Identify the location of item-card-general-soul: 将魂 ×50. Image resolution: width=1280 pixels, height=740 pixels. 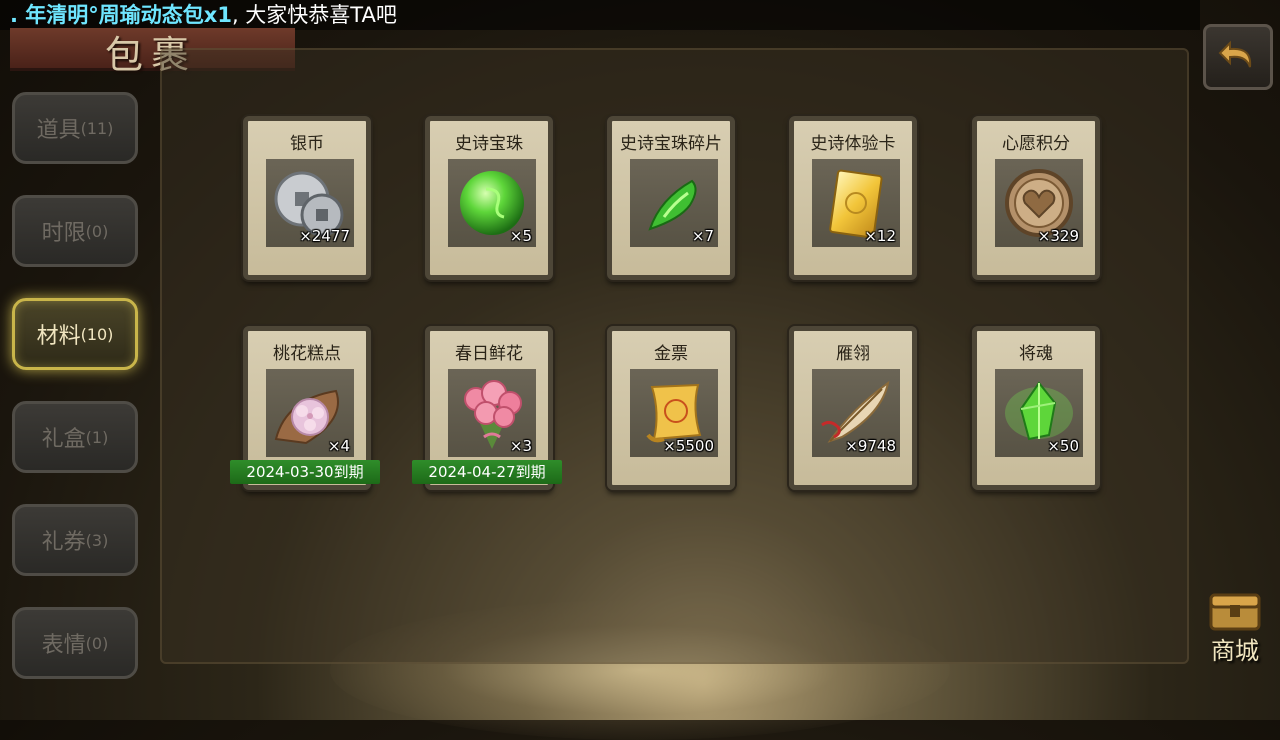
(1036, 408).